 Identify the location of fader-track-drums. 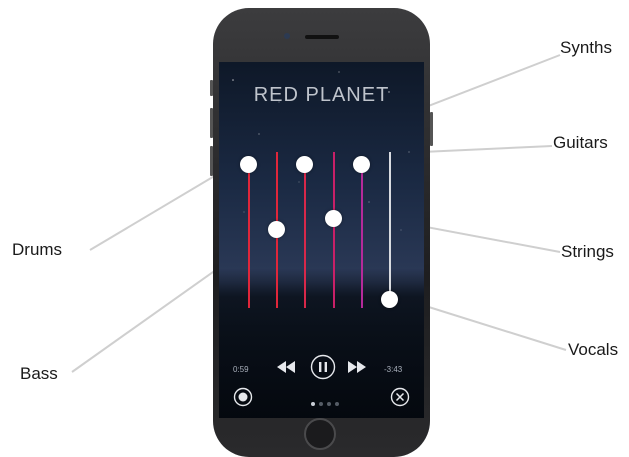
(249, 235).